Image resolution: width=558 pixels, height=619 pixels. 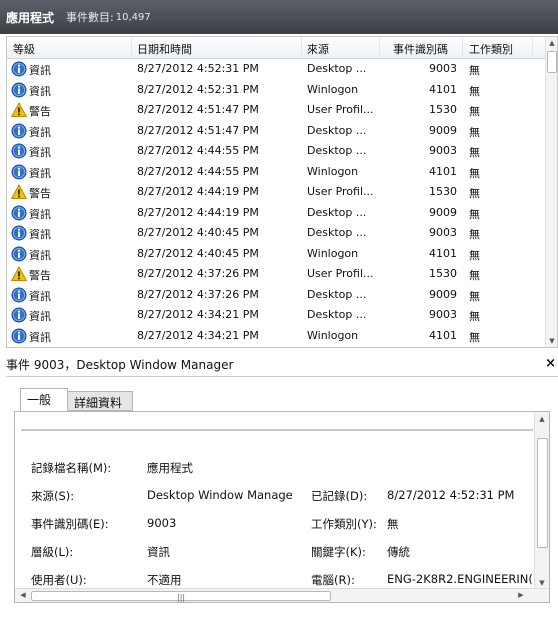 What do you see at coordinates (277, 233) in the screenshot?
I see `table-row: 資訊 8/27/2012 4:40:45 PM Desktop ... 9003 無` at bounding box center [277, 233].